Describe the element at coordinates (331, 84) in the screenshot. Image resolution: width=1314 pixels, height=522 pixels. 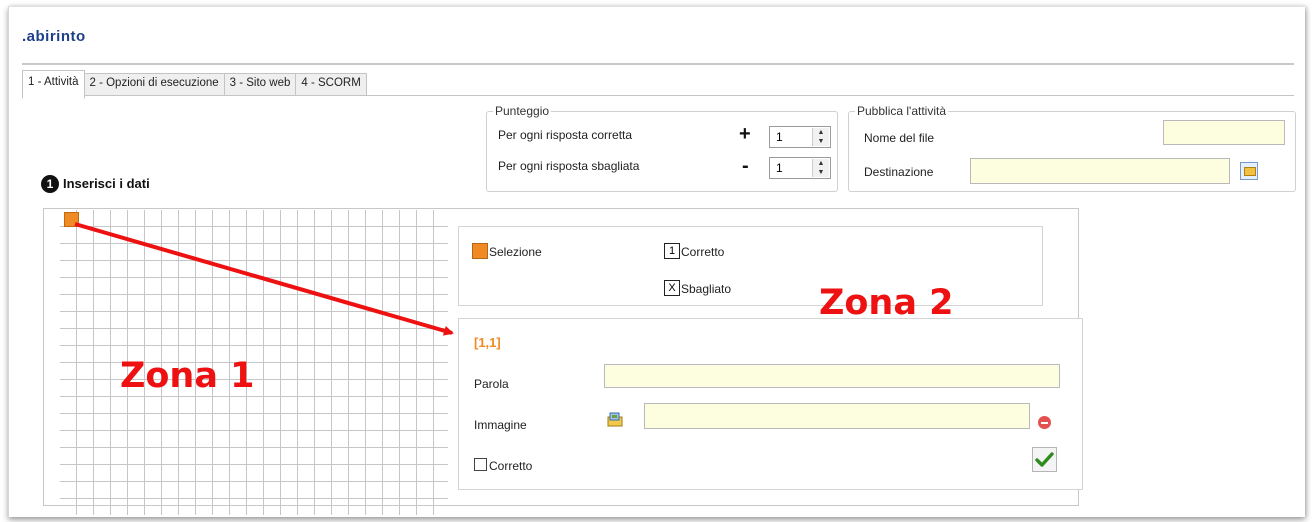
I see `tab-scorm: 4 - SCORM` at that location.